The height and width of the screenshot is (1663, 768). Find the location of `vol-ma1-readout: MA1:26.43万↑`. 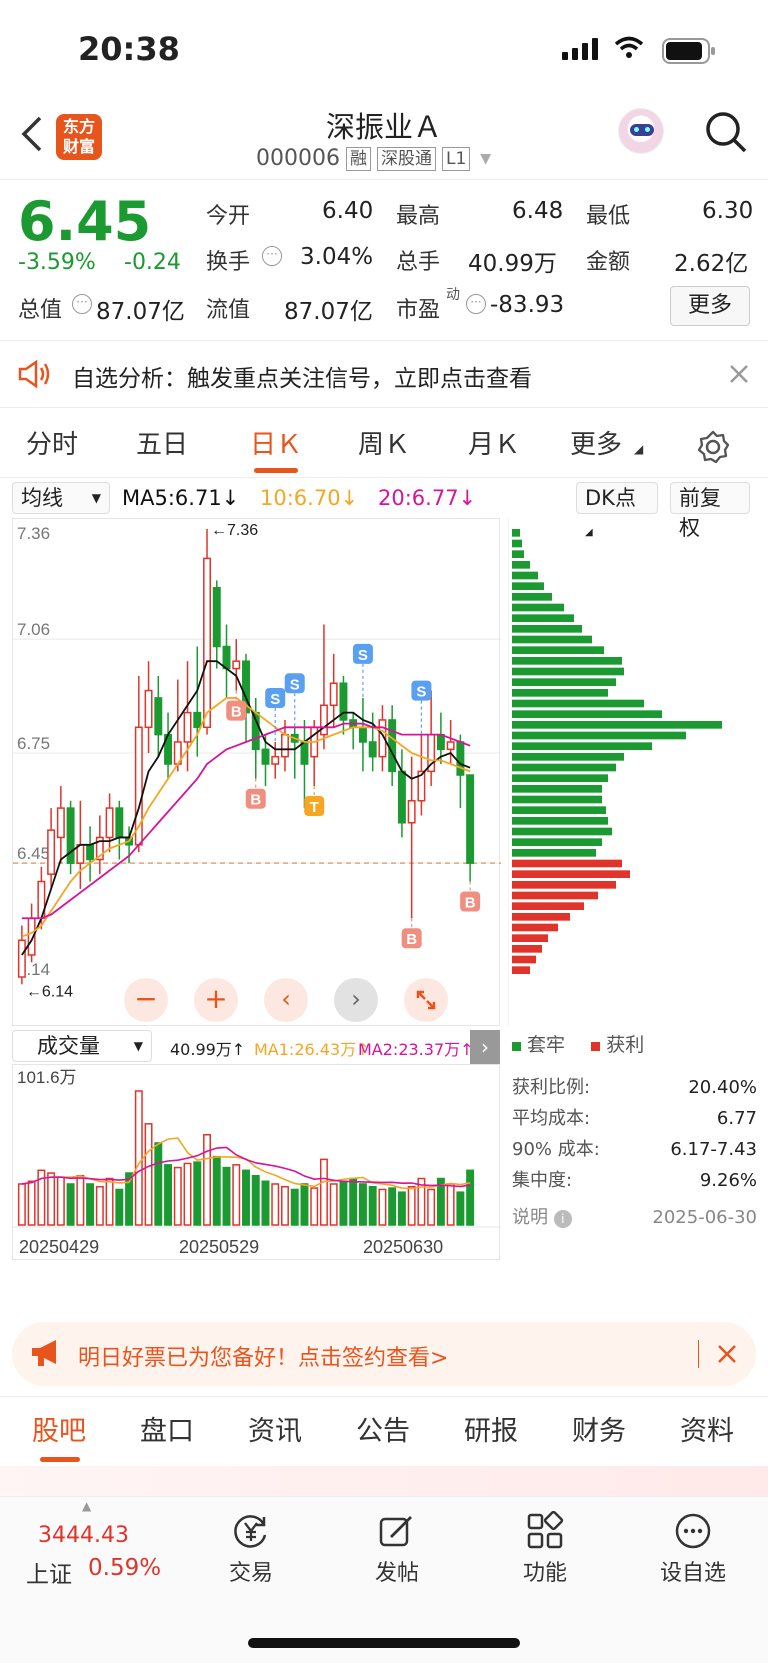

vol-ma1-readout: MA1:26.43万↑ is located at coordinates (312, 1049).